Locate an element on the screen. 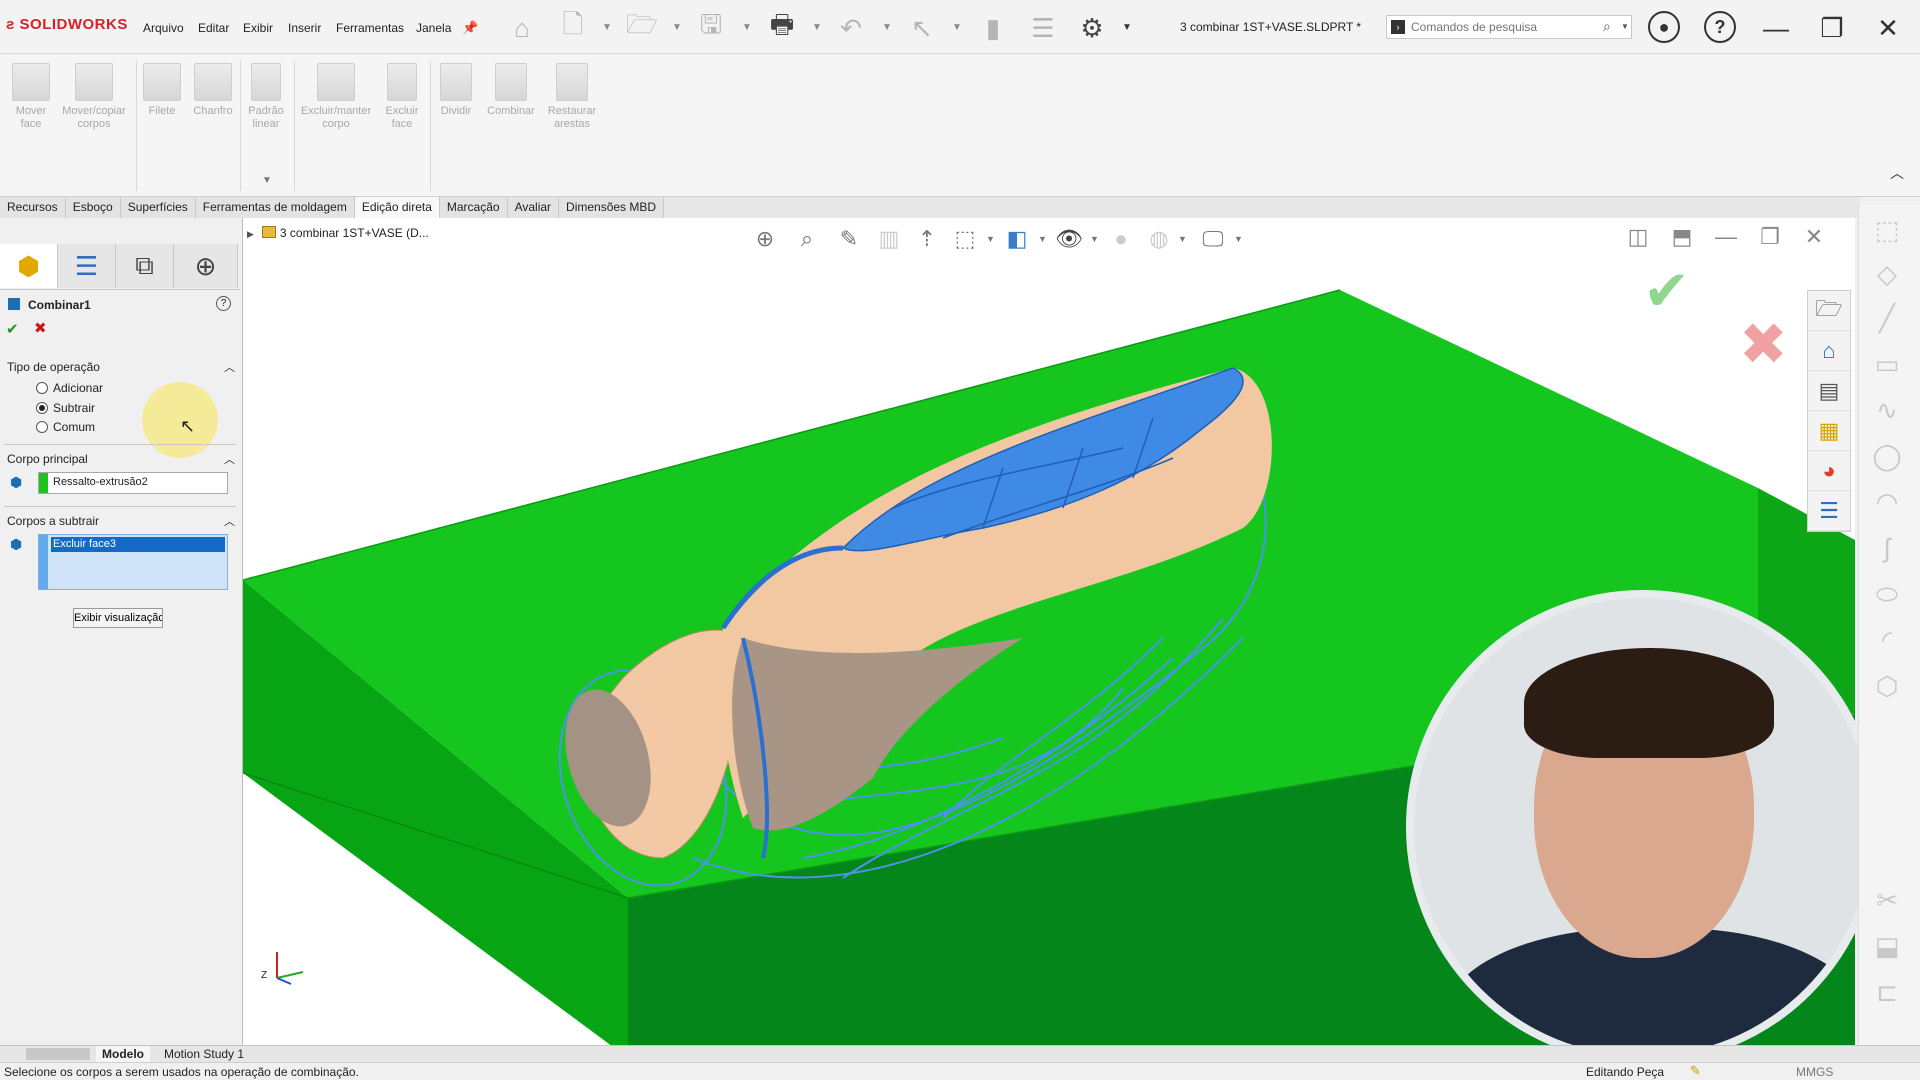 This screenshot has height=1080, width=1920. sketch-icon: ⬚ is located at coordinates (1887, 232).